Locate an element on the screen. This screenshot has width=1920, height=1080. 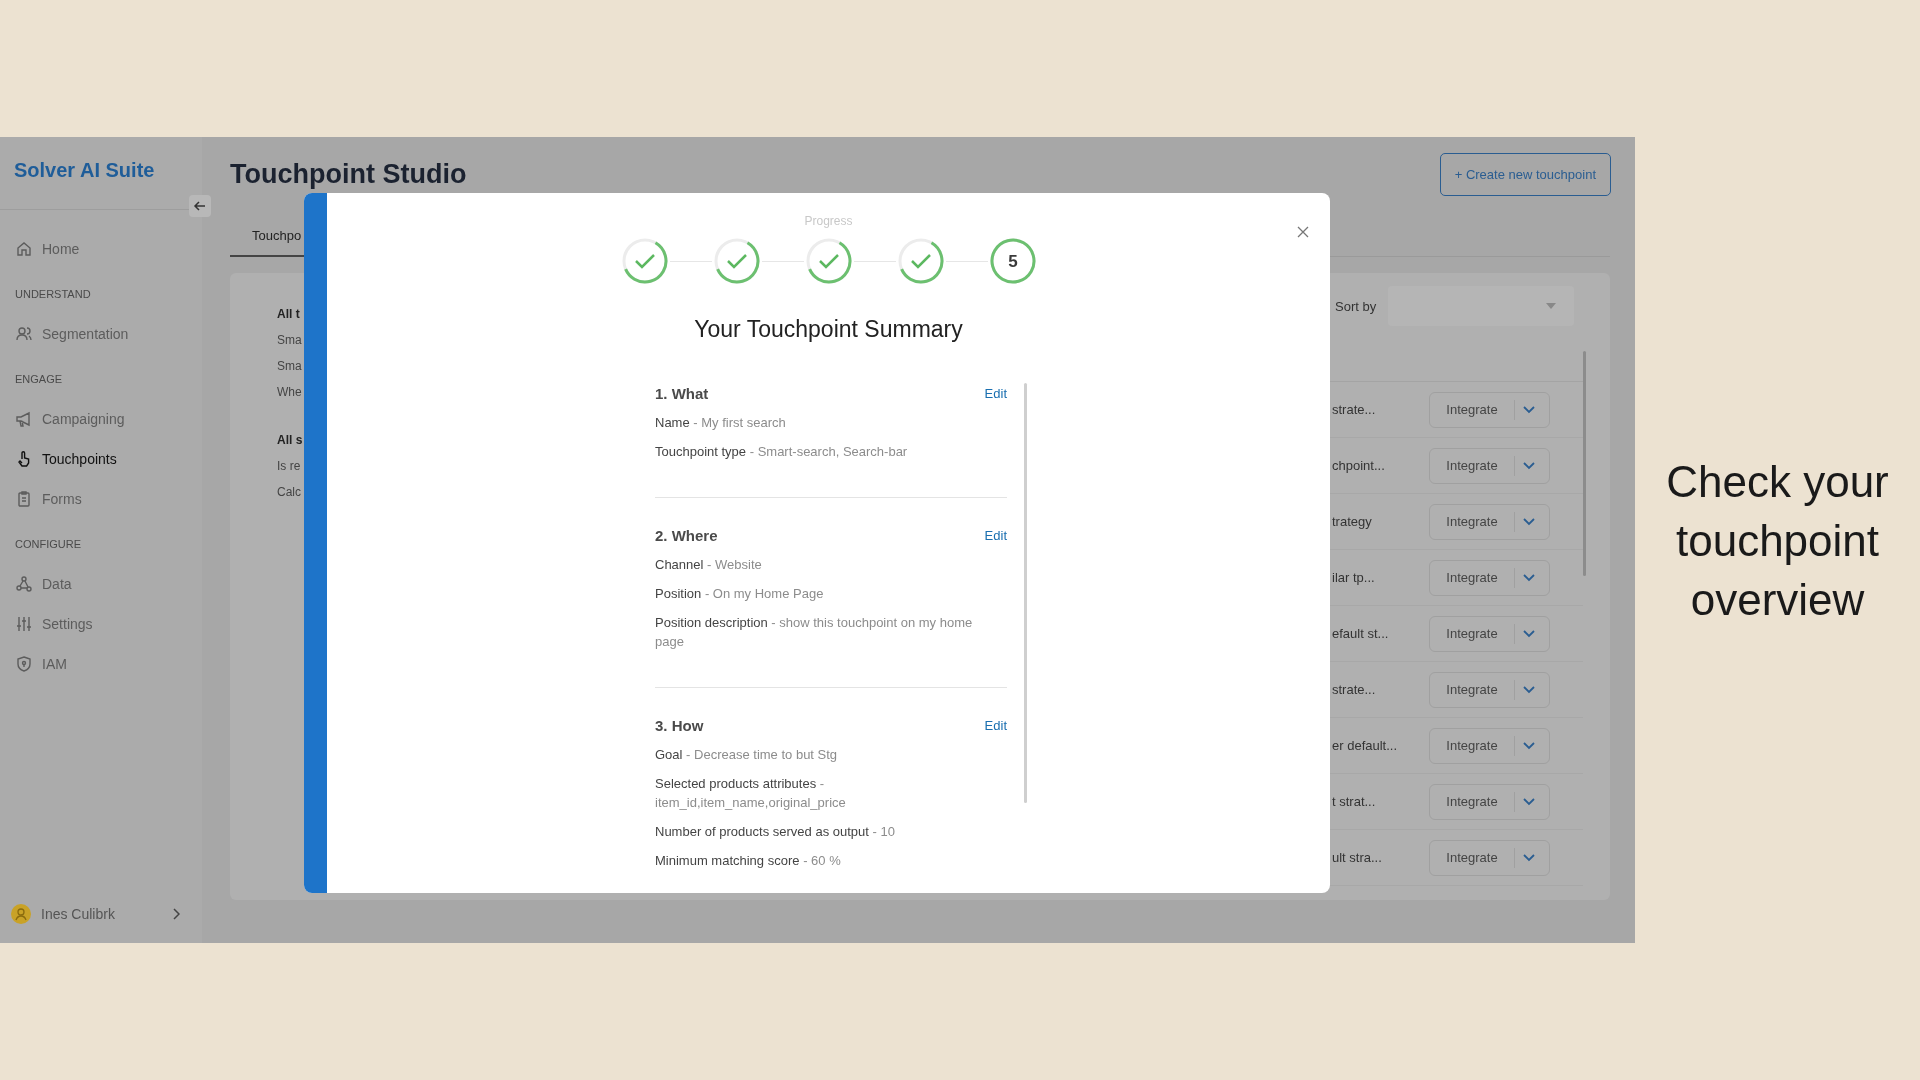
home-icon is located at coordinates (24, 249).